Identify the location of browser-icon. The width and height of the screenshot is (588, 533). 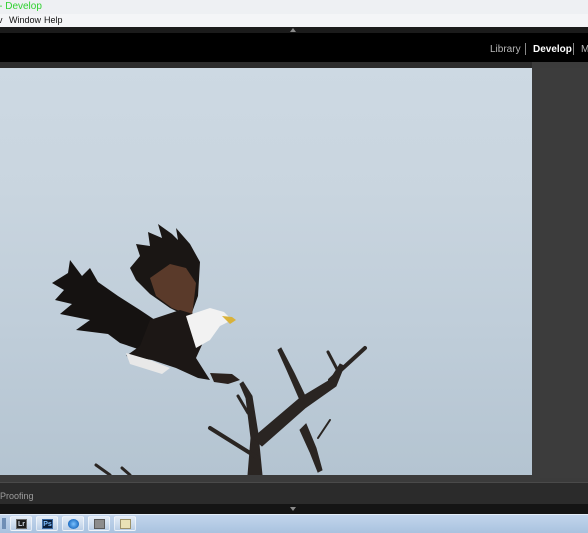
(73, 524).